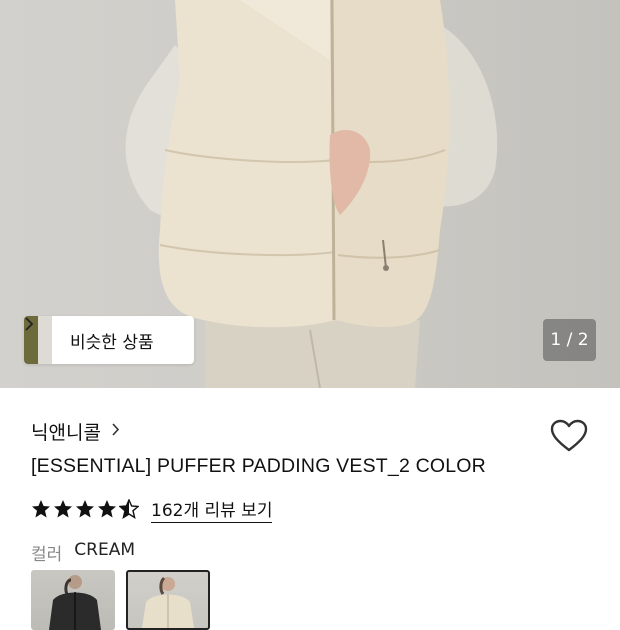 This screenshot has width=620, height=630. Describe the element at coordinates (112, 342) in the screenshot. I see `similar-products-label: 비슷한 상품` at that location.